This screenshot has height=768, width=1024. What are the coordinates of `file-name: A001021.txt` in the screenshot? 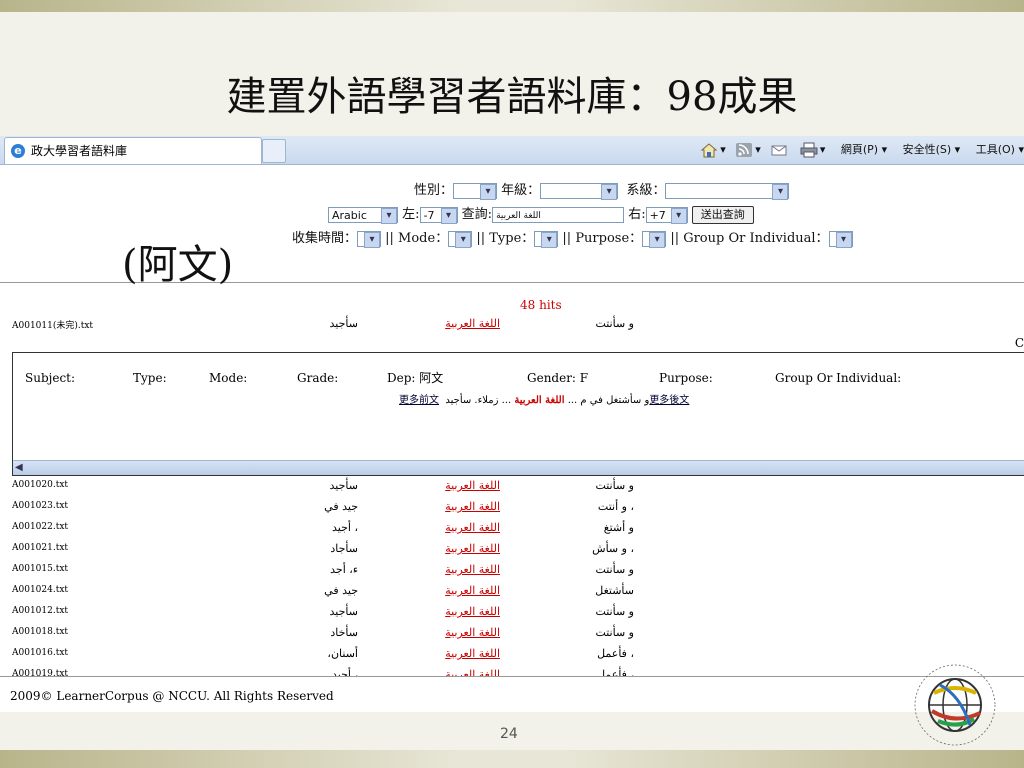 It's located at (40, 548).